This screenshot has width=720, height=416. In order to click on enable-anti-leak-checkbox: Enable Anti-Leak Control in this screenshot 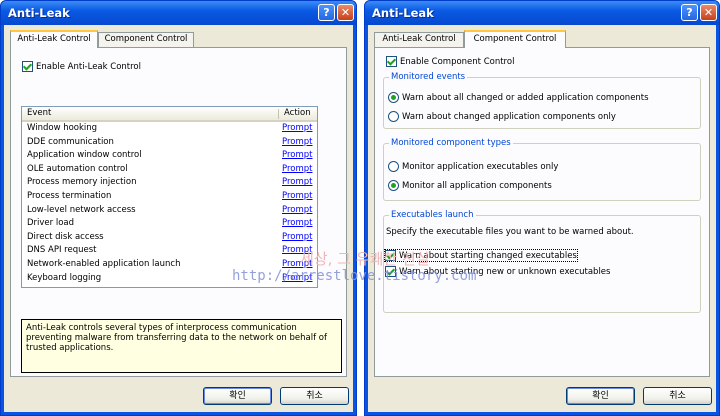, I will do `click(81, 66)`.